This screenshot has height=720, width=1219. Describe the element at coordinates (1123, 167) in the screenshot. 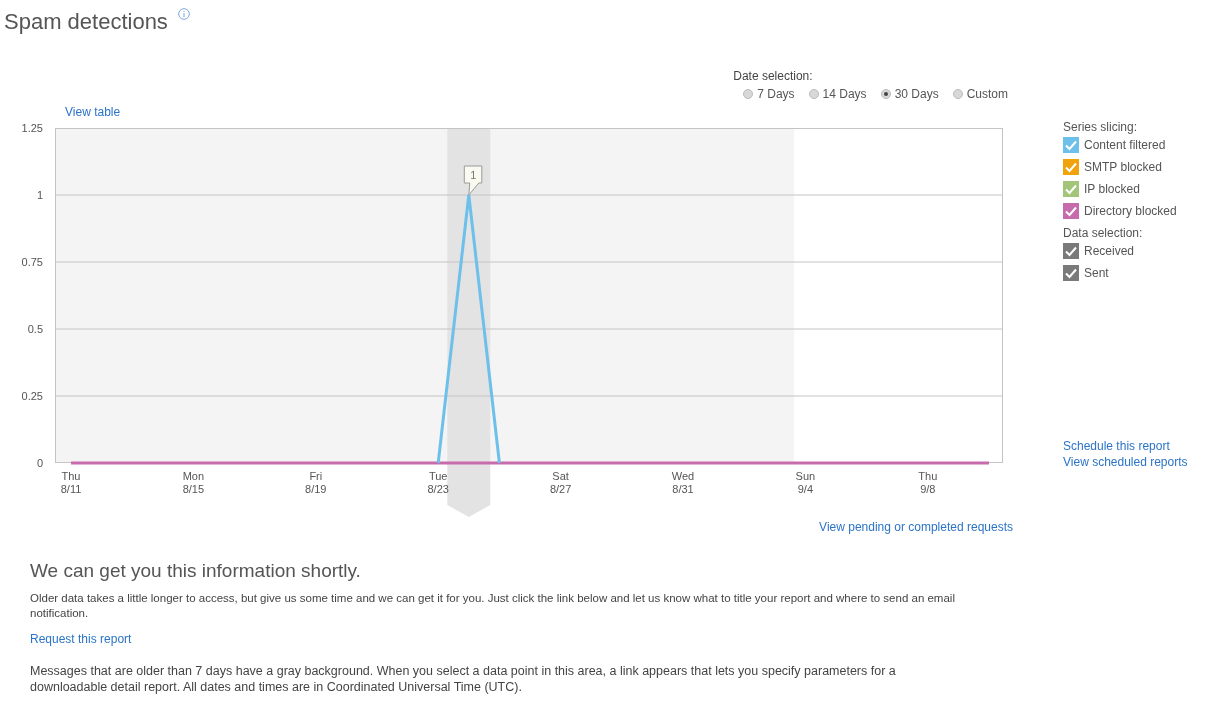

I see `checkbox-label: SMTP blocked` at that location.